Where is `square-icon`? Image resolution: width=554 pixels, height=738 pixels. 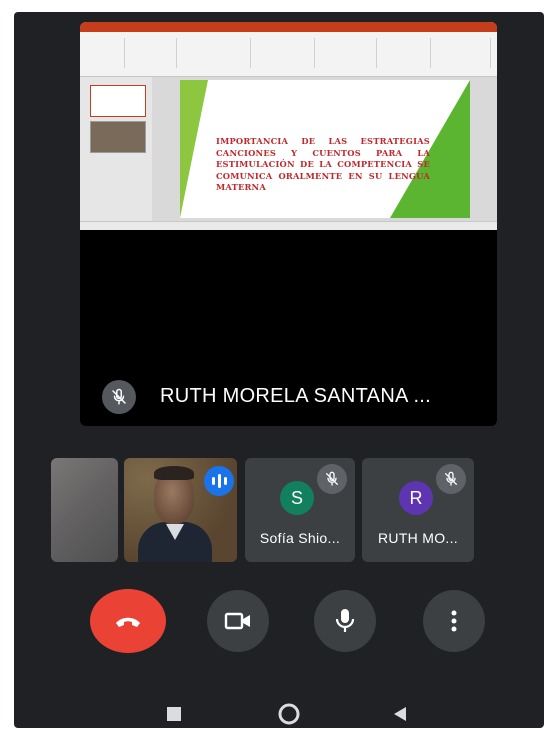
square-icon is located at coordinates (174, 714).